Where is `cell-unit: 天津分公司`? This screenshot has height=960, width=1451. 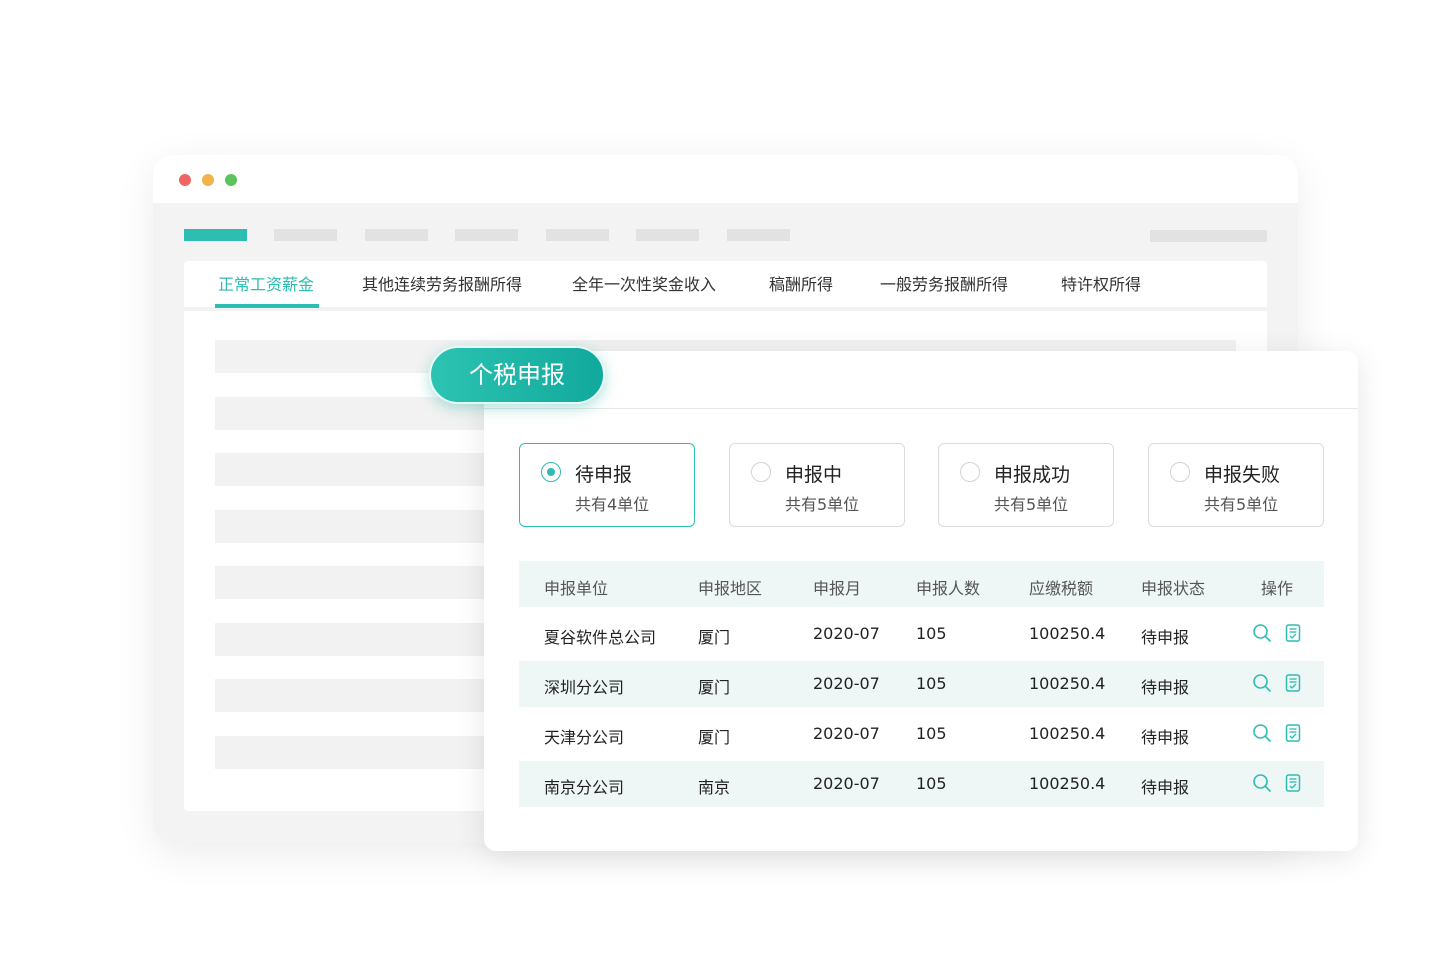
cell-unit: 天津分公司 is located at coordinates (584, 737).